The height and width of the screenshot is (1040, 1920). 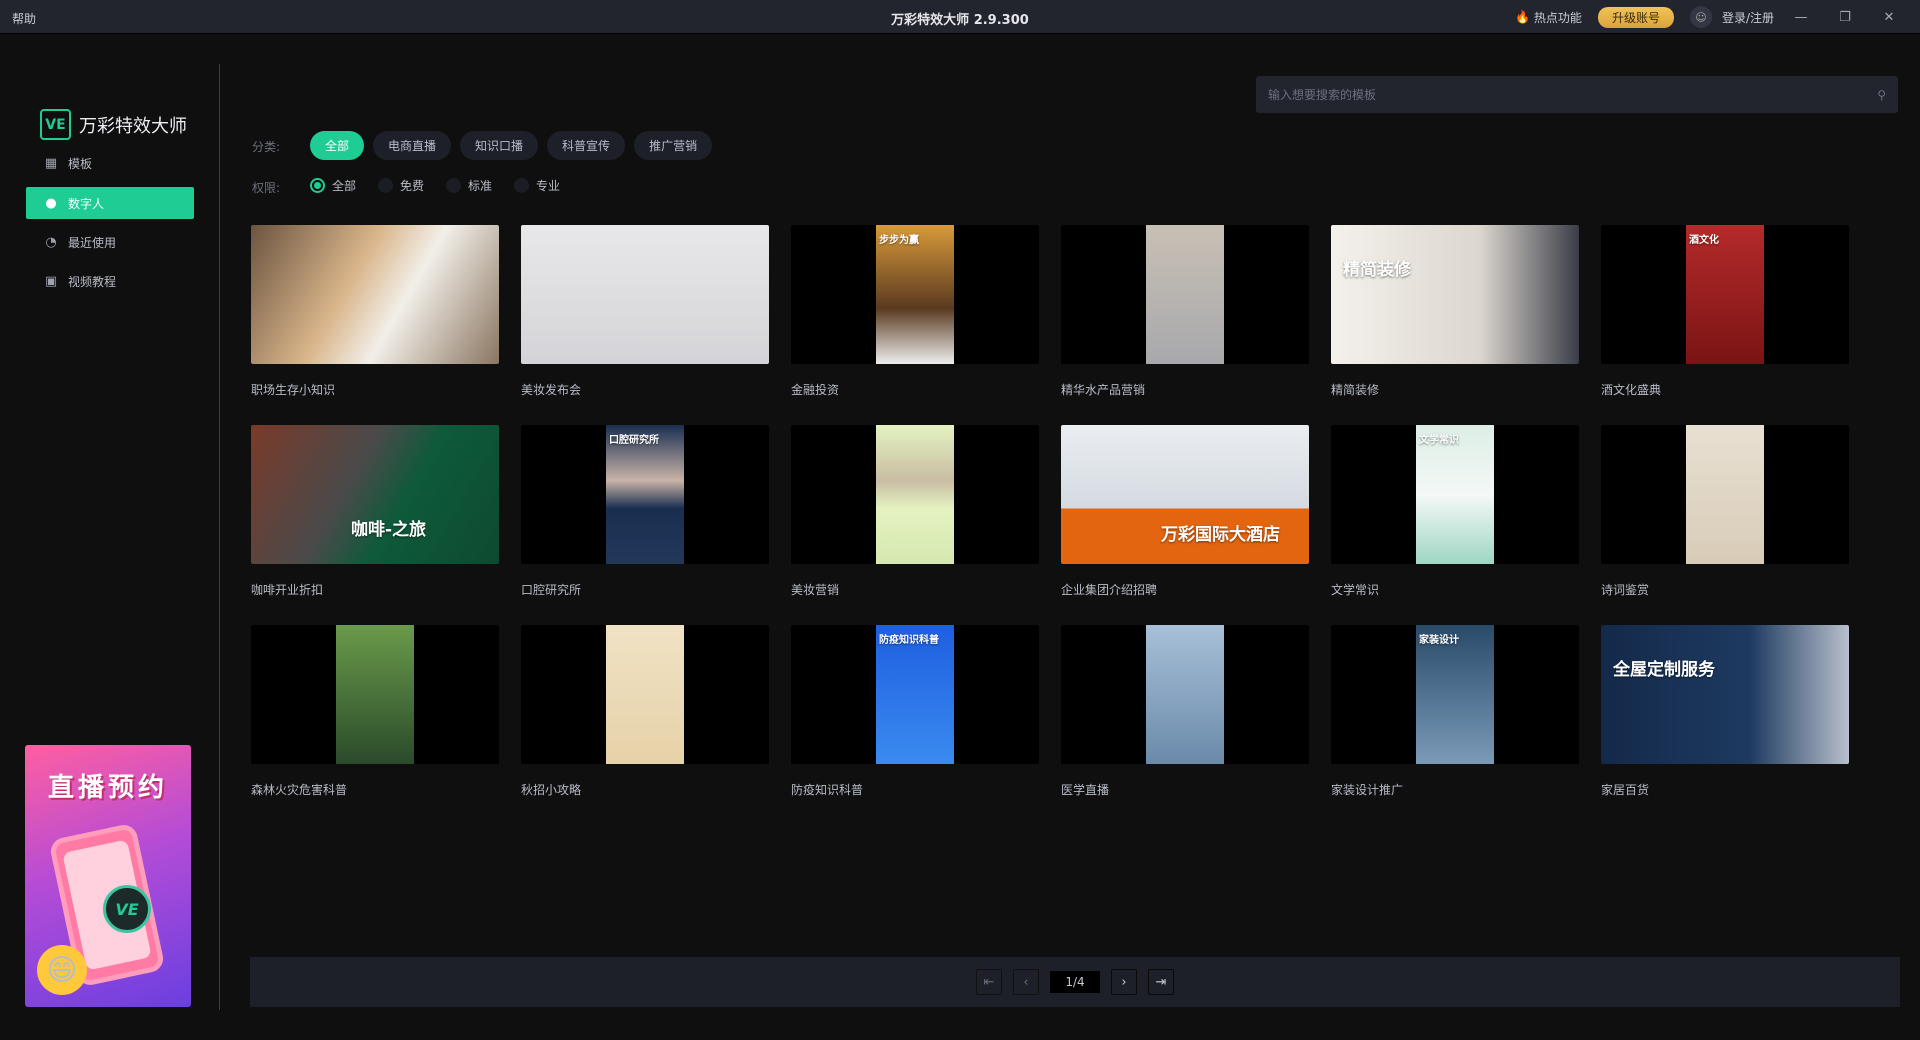 I want to click on template-card: 酒文化酒文化盛典, so click(x=1725, y=311).